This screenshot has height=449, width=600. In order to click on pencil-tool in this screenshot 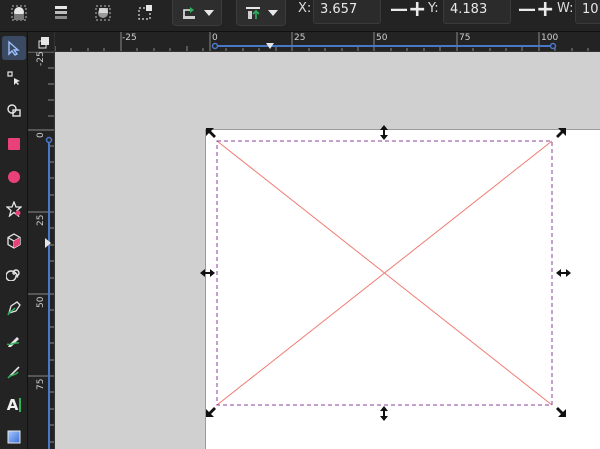, I will do `click(14, 340)`.